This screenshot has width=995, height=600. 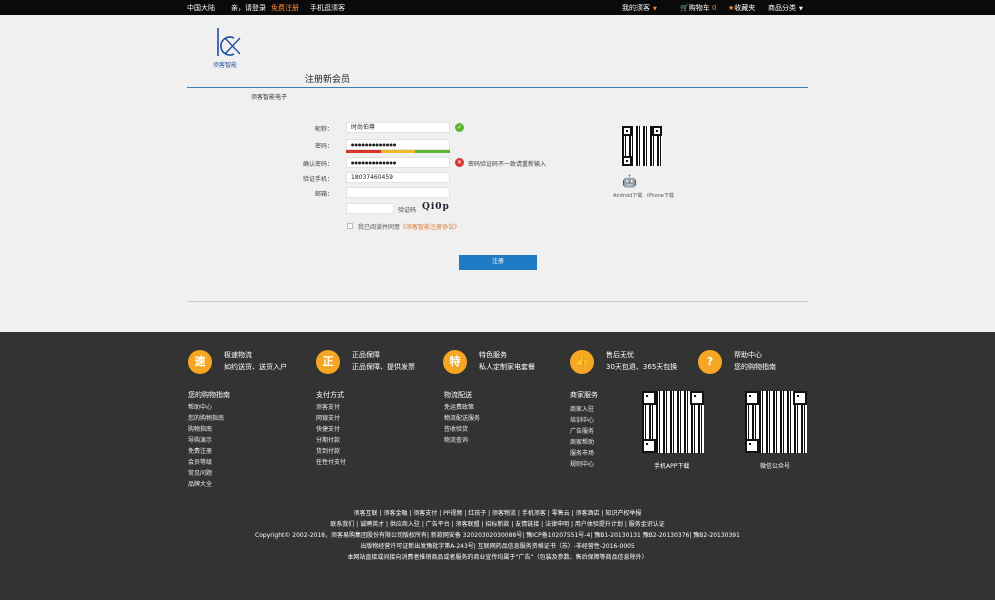 What do you see at coordinates (748, 355) in the screenshot?
I see `service-title: 帮助中心` at bounding box center [748, 355].